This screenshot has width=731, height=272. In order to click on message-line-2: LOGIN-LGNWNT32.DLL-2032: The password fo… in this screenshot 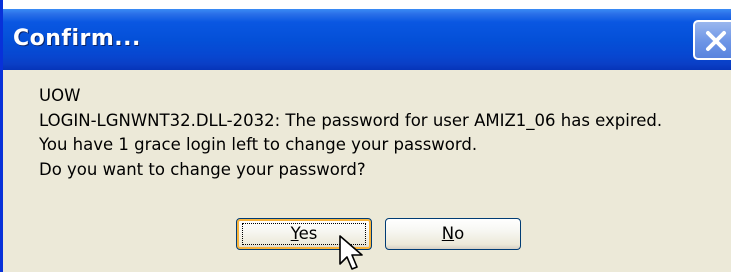, I will do `click(351, 120)`.